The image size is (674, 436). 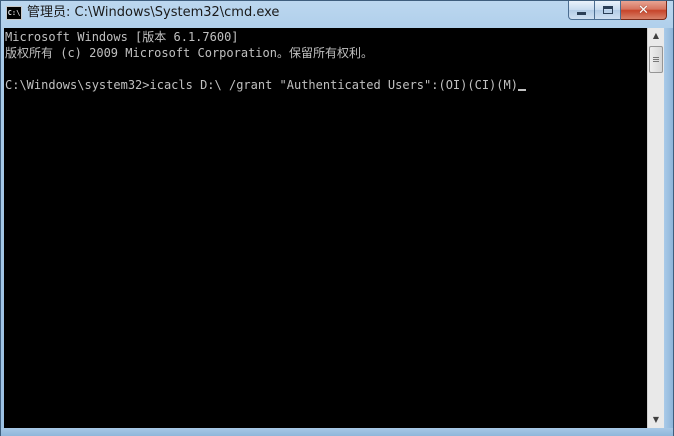 I want to click on cmd-app-icon: C:\, so click(x=14, y=13).